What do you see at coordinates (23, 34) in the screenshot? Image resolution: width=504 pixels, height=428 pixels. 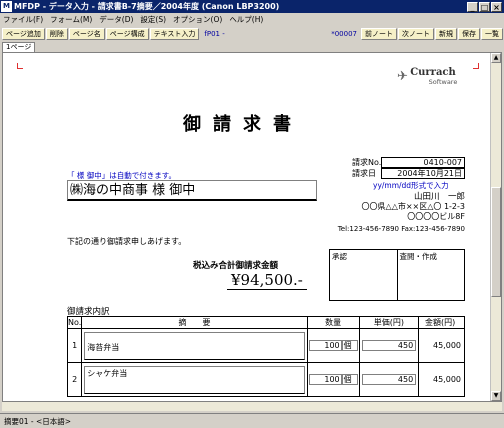 I see `add-page-button: ページ追加` at bounding box center [23, 34].